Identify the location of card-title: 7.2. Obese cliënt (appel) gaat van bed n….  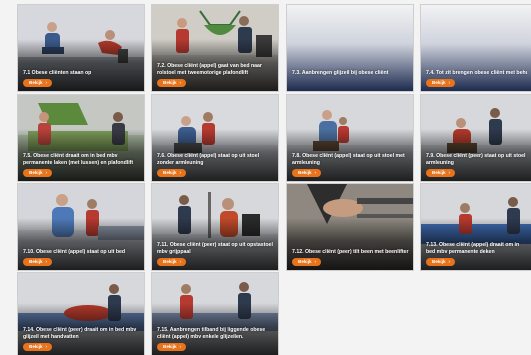
(209, 69).